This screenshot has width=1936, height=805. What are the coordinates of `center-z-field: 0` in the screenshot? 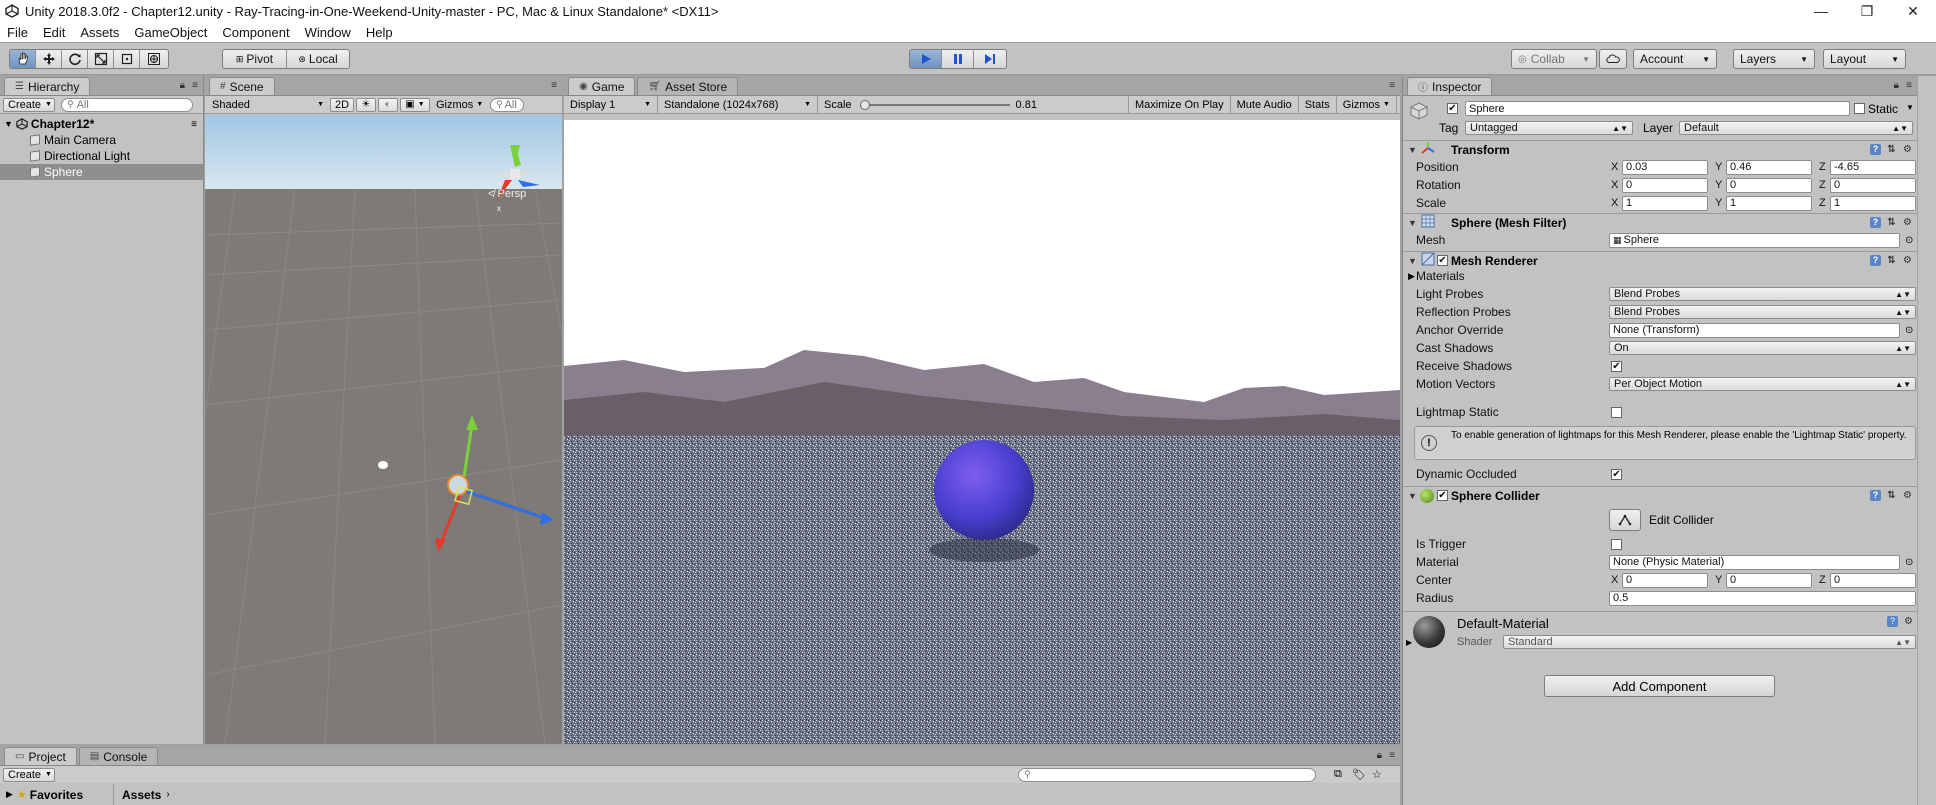 It's located at (1873, 580).